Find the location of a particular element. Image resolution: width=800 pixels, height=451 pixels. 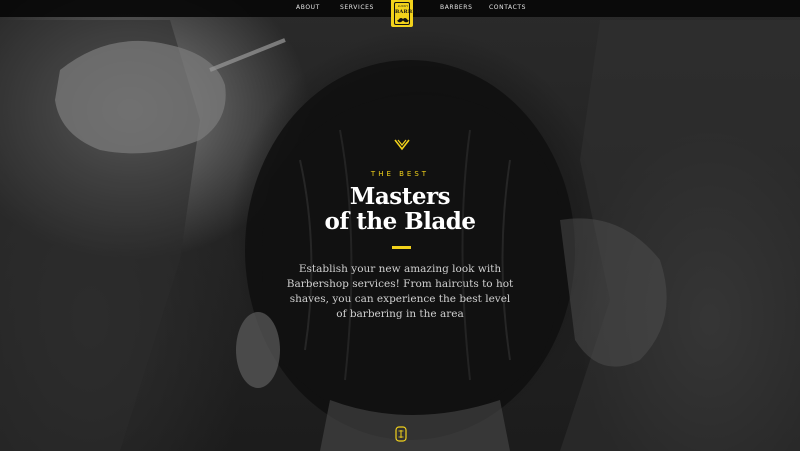

nav-services-link: SERVICES is located at coordinates (357, 8).